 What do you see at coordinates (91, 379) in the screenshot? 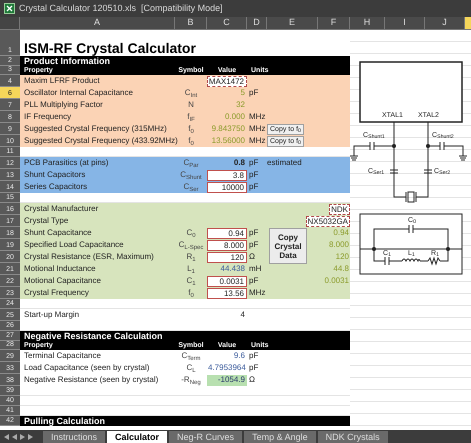
I see `property-label: Negative Resistance (seen by crystal)` at bounding box center [91, 379].